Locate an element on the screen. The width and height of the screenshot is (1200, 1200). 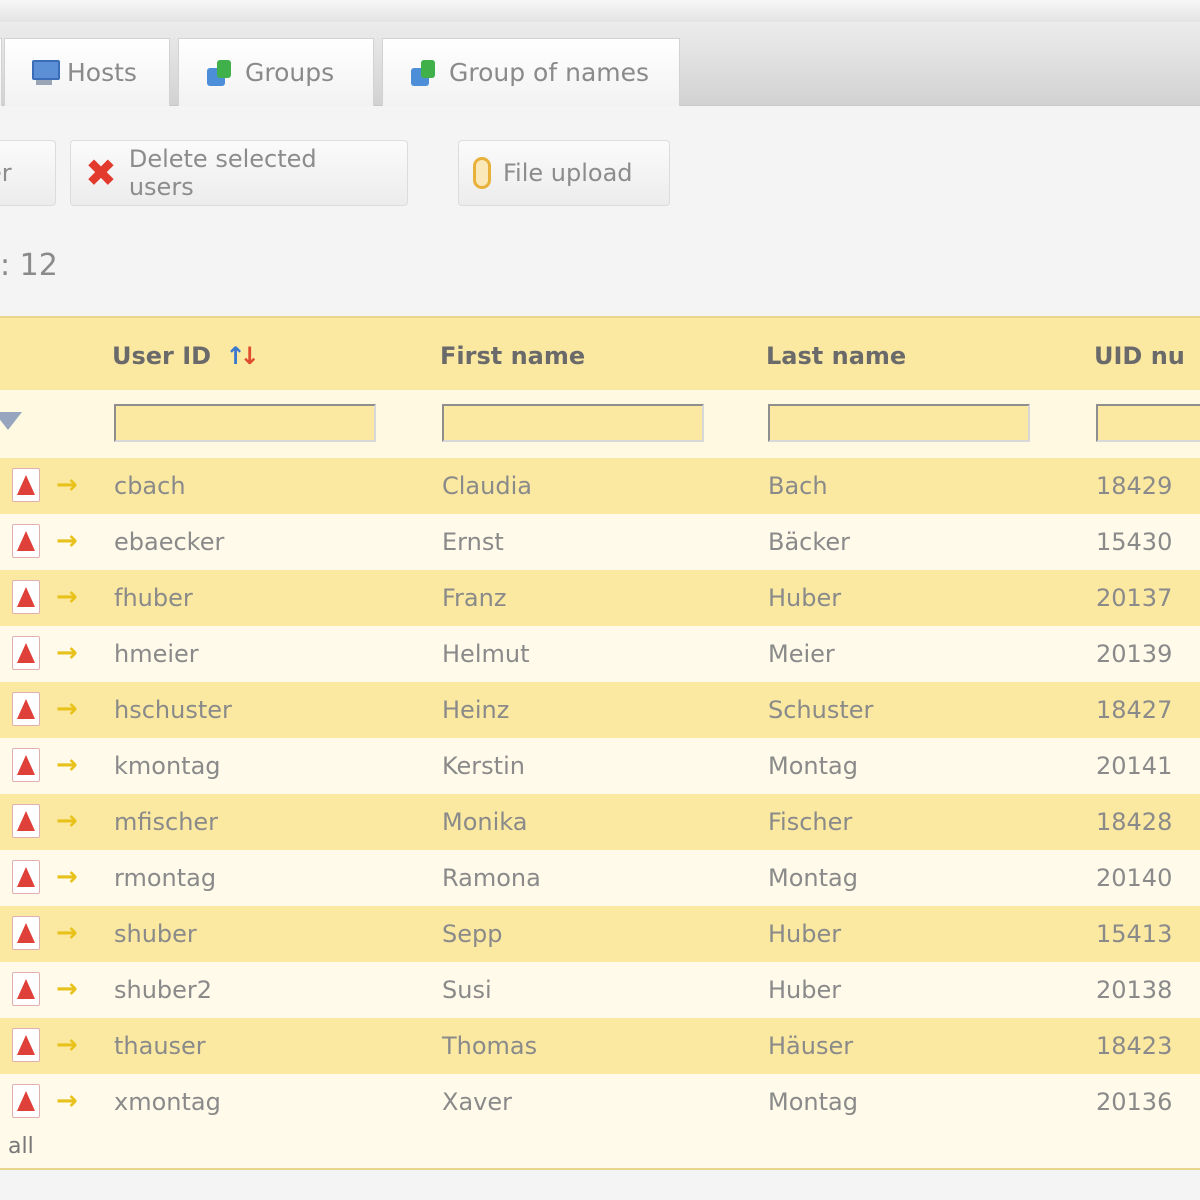
column-header-uid-number: UID nu is located at coordinates (1139, 356).